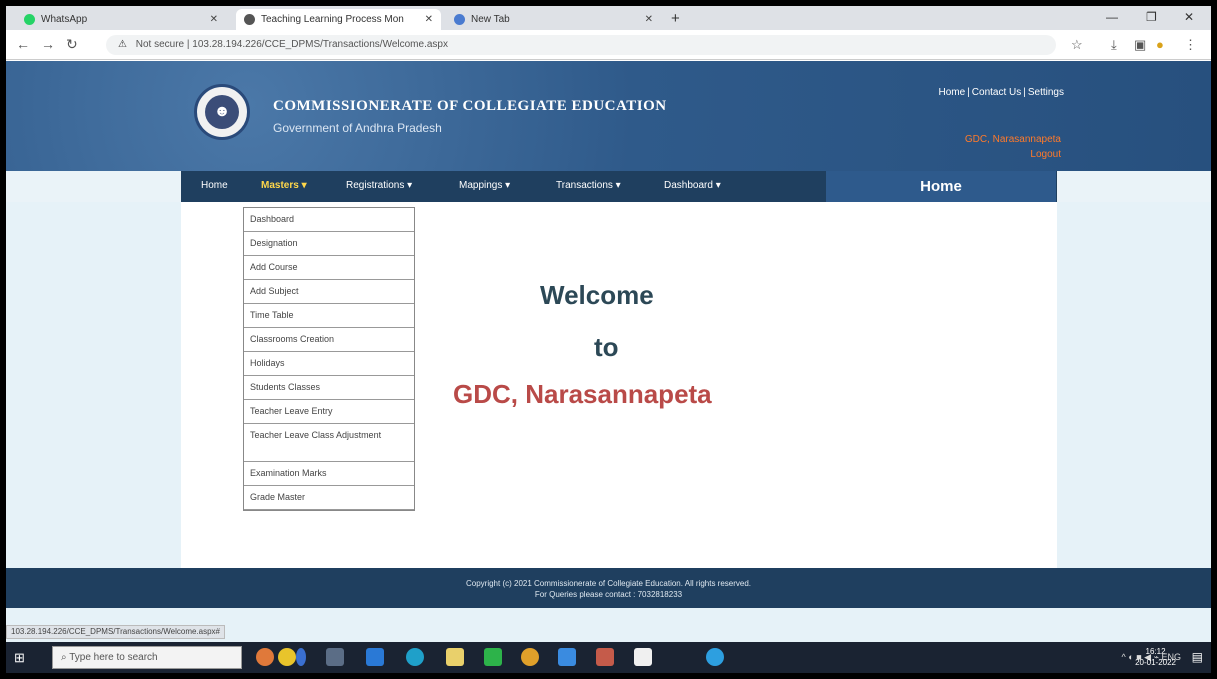 This screenshot has height=679, width=1217. Describe the element at coordinates (493, 657) in the screenshot. I see `sheets-app-icon` at that location.